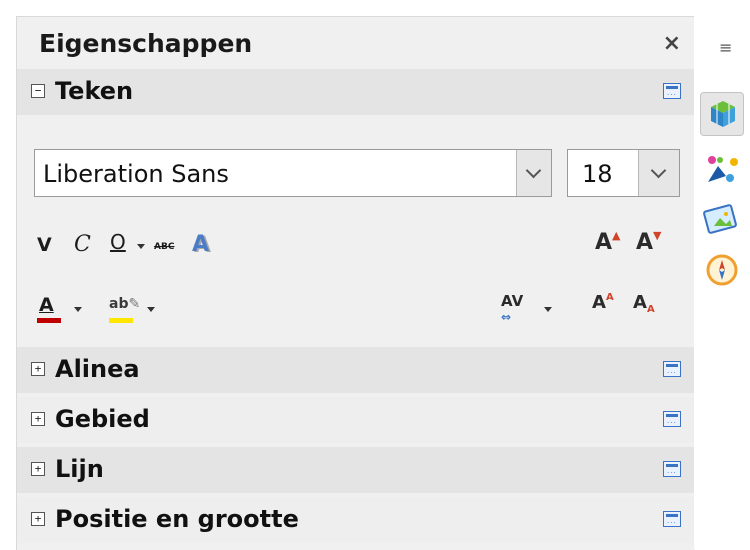  I want to click on shrink-font-button: A▼, so click(649, 242).